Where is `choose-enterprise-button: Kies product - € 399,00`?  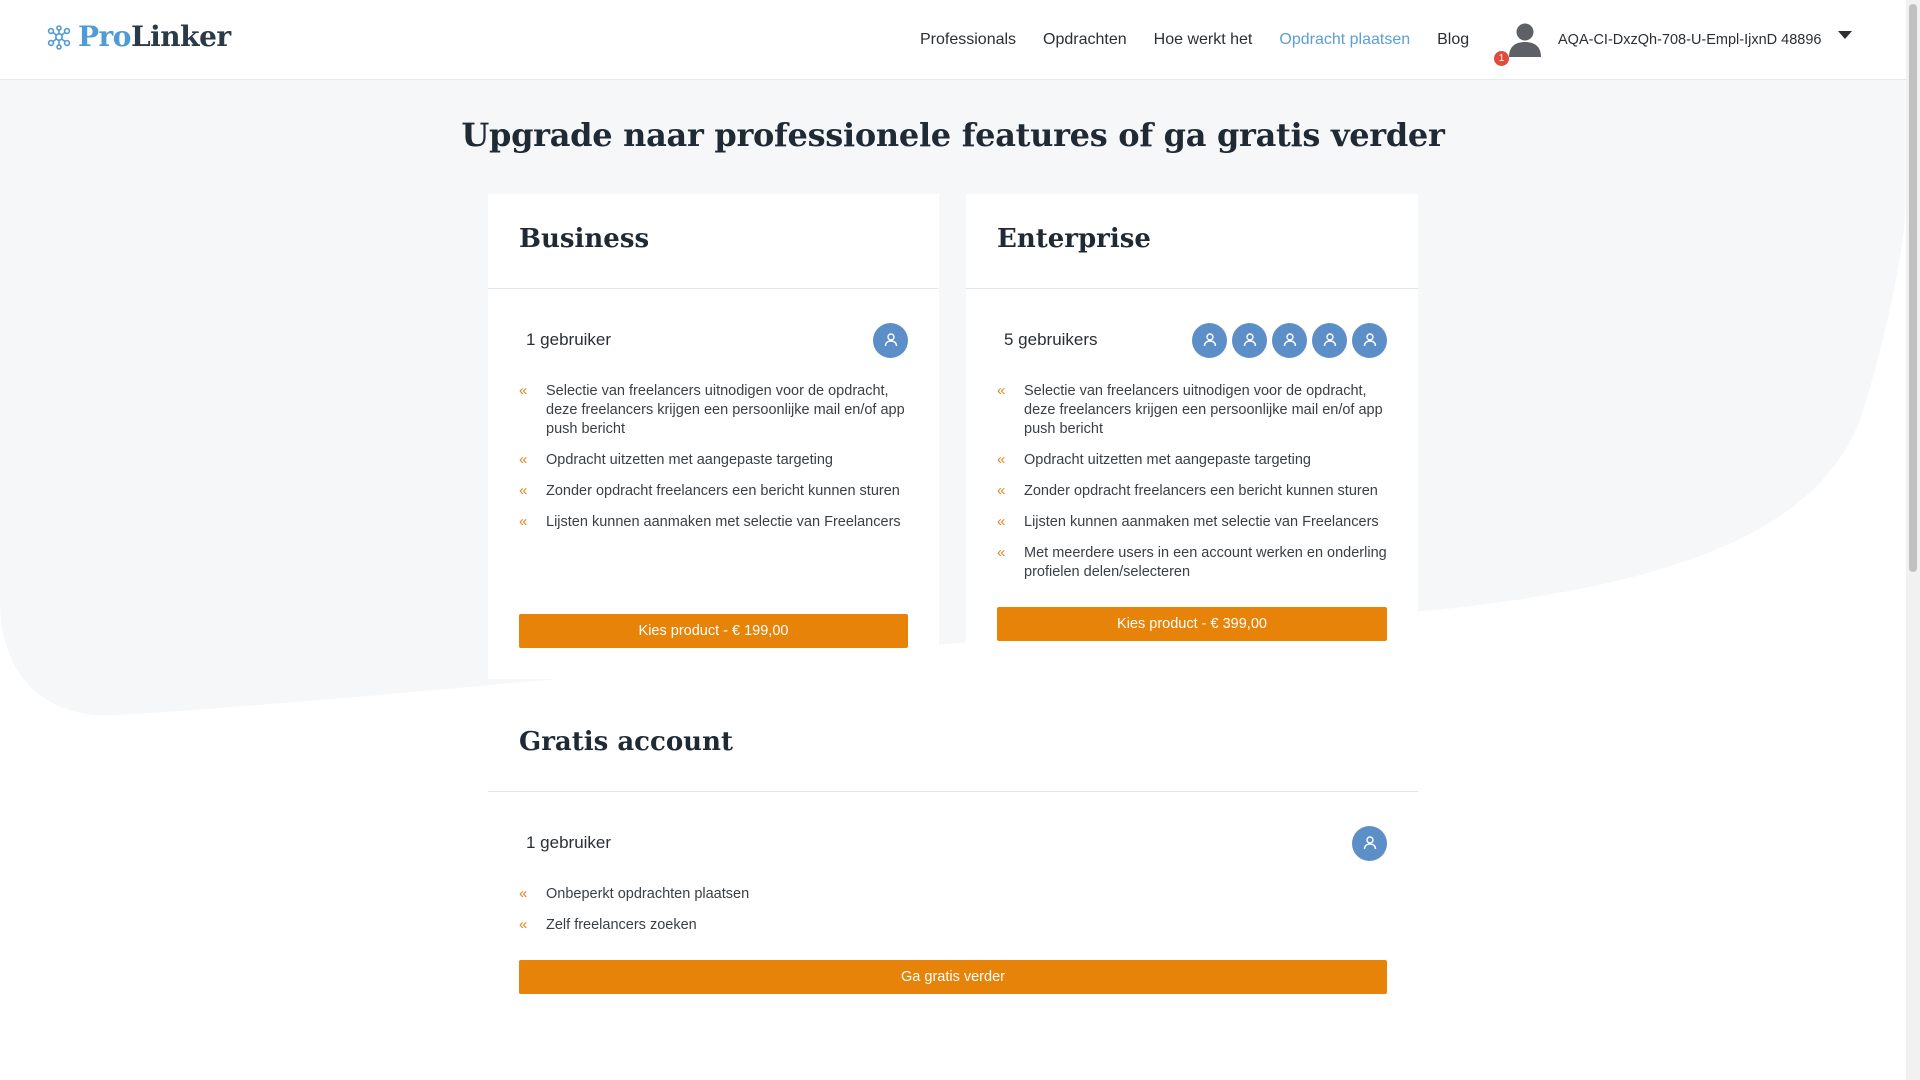 choose-enterprise-button: Kies product - € 399,00 is located at coordinates (1192, 624).